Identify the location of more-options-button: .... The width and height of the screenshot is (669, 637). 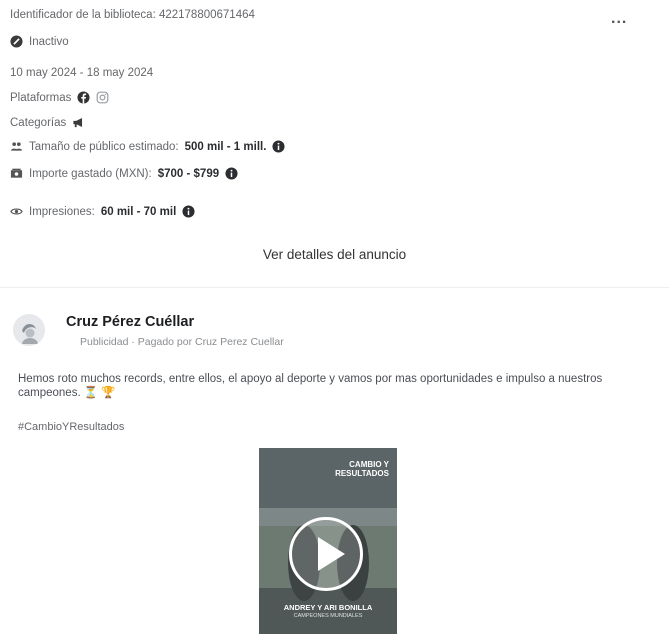
(619, 19).